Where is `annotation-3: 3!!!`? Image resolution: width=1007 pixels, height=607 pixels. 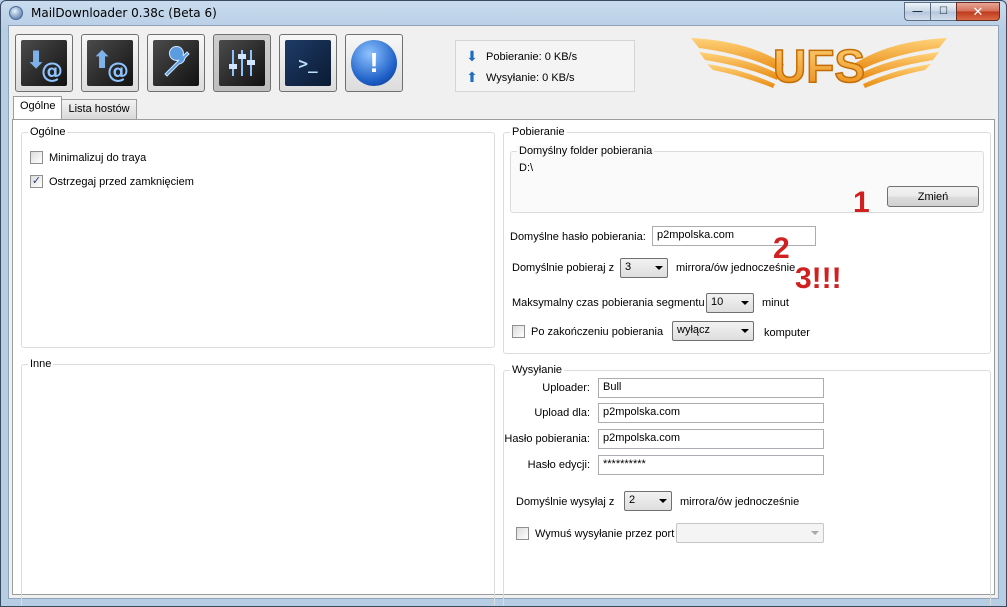 annotation-3: 3!!! is located at coordinates (818, 278).